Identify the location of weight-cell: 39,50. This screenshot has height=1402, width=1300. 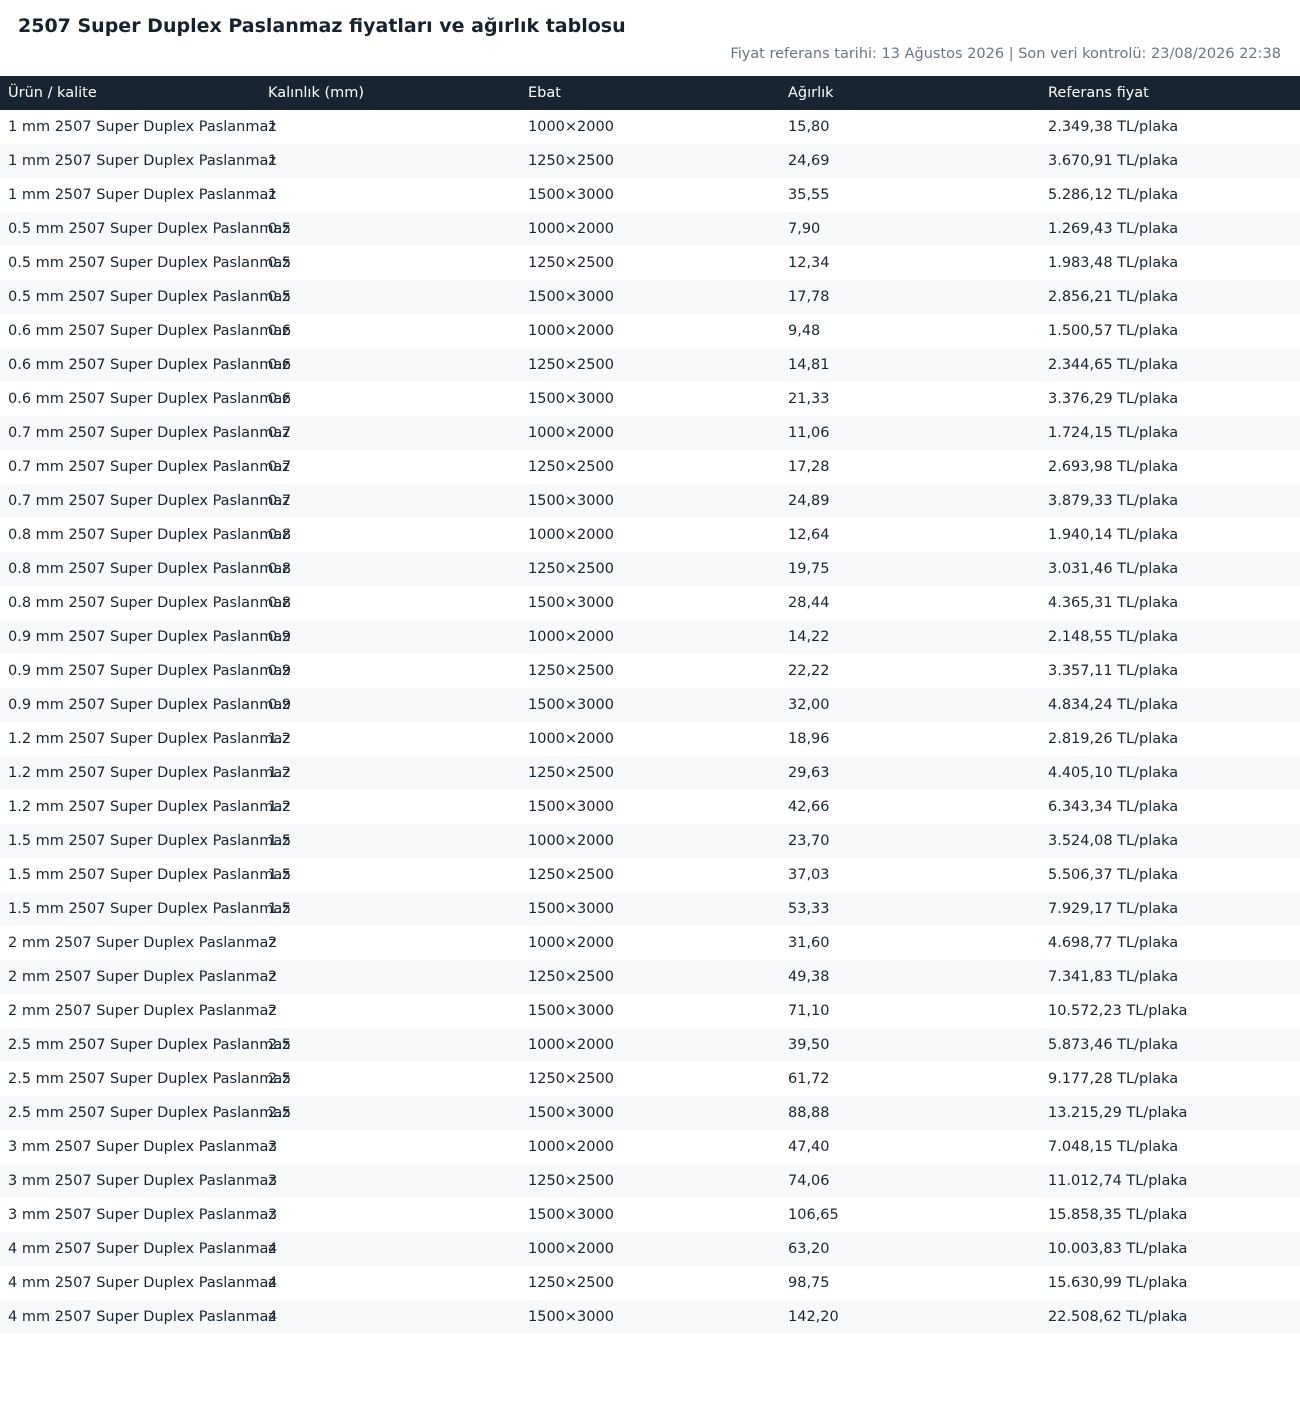
(910, 1045).